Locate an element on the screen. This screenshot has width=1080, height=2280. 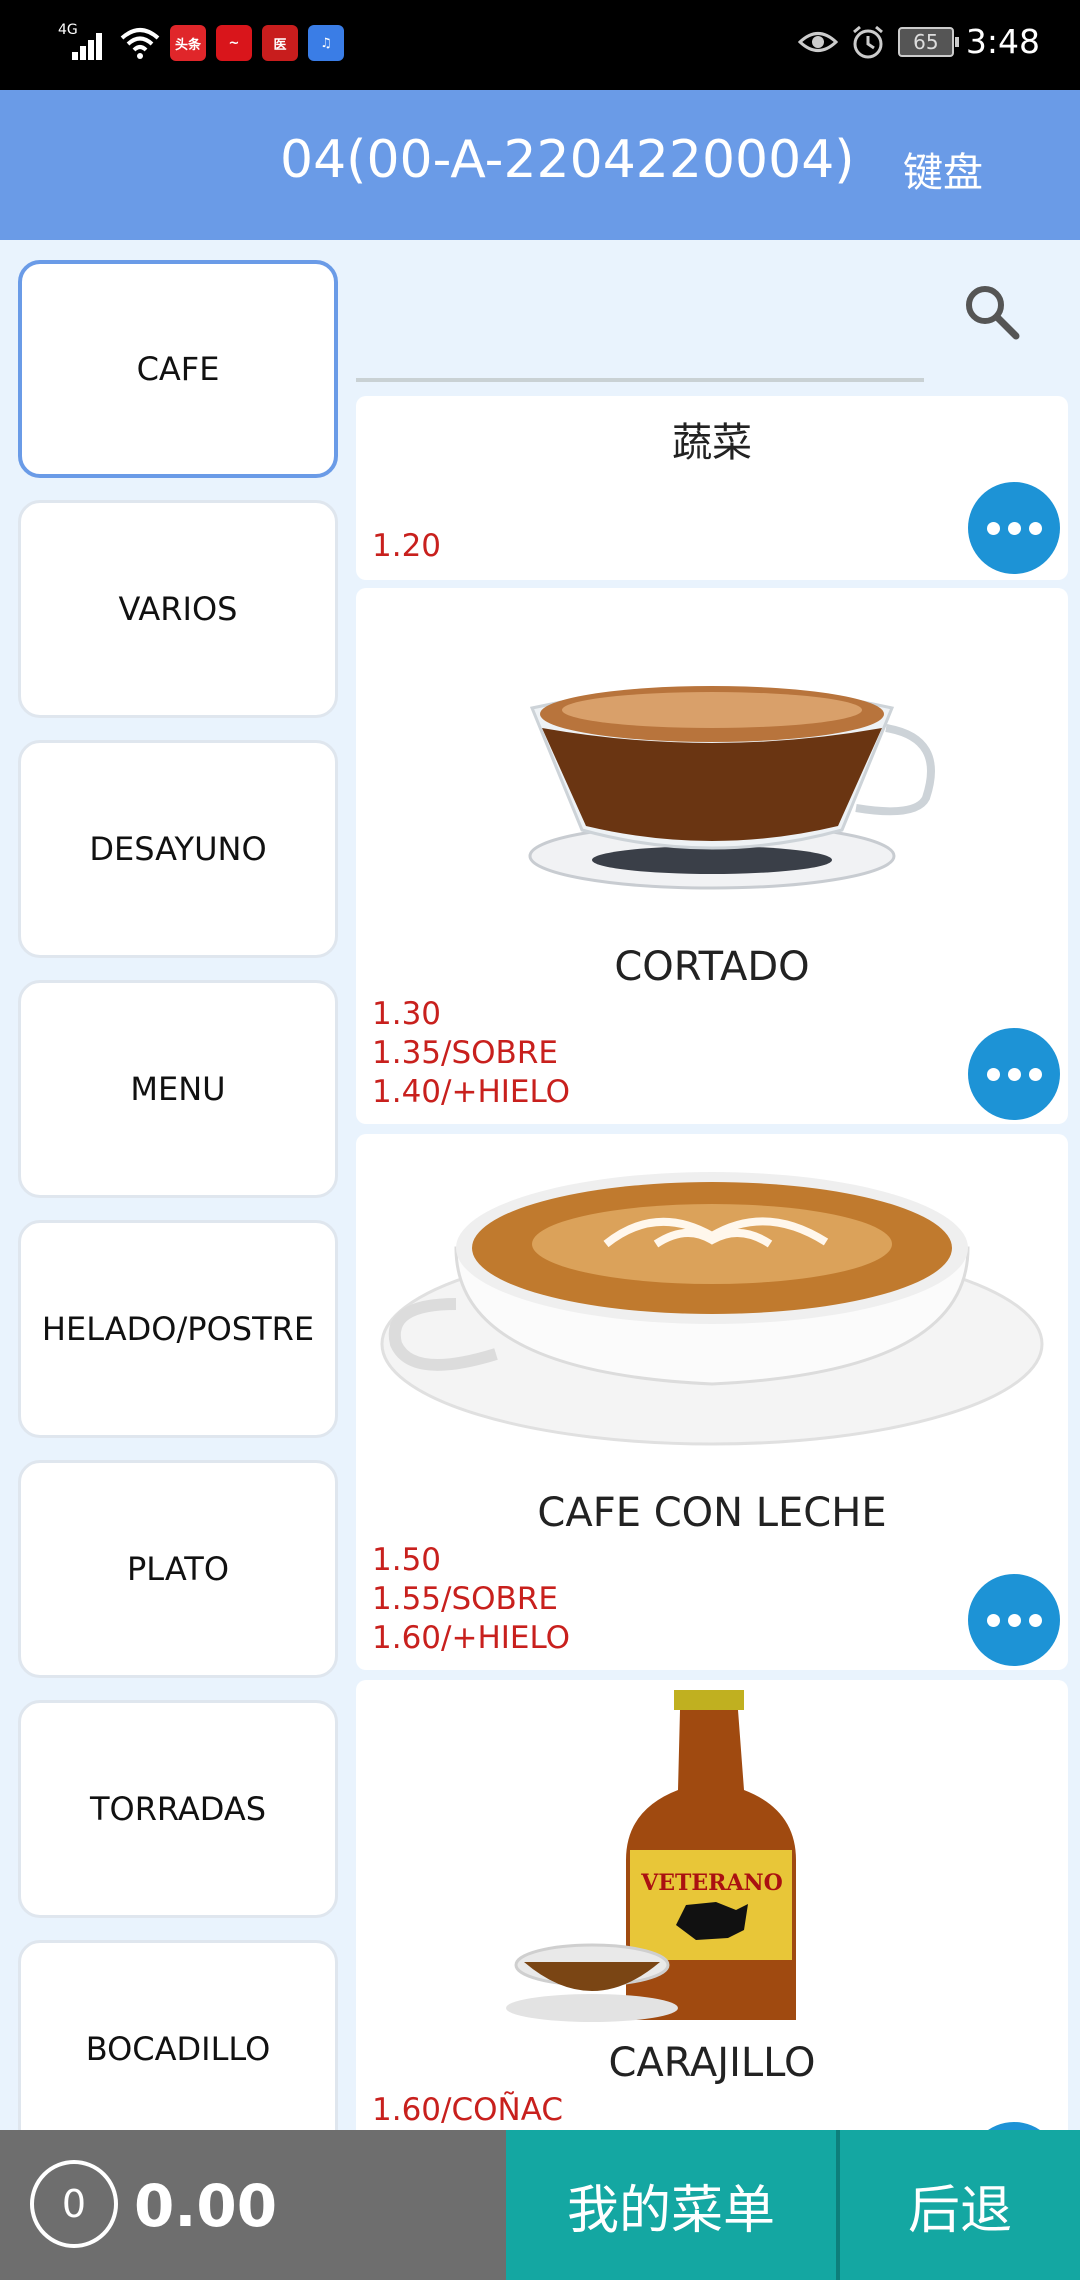
battery-icon: 65 is located at coordinates (928, 41).